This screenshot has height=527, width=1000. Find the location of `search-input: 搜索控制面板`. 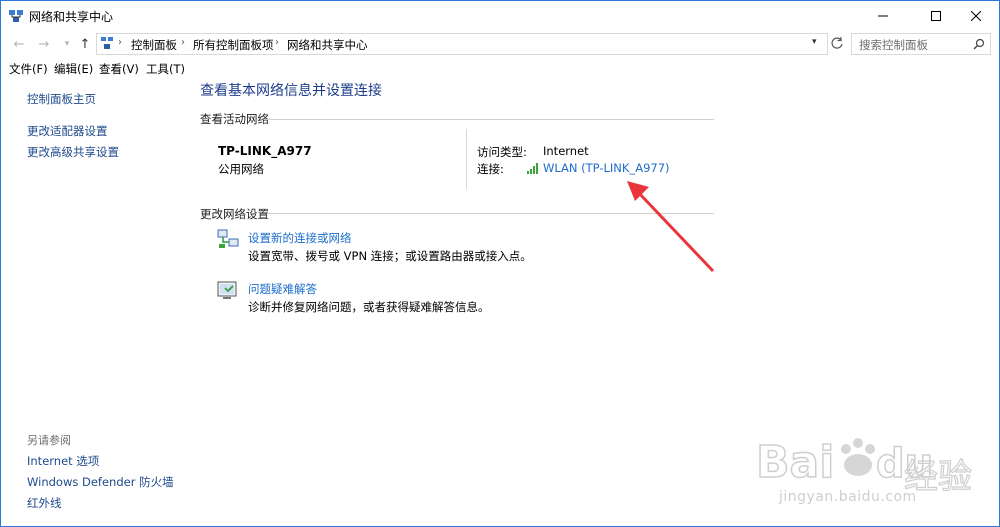

search-input: 搜索控制面板 is located at coordinates (921, 44).